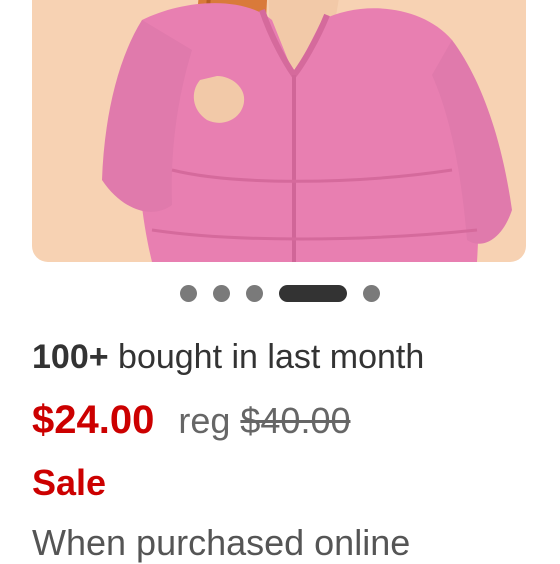 The height and width of the screenshot is (564, 560). What do you see at coordinates (221, 542) in the screenshot?
I see `purchase-note: When purchased online` at bounding box center [221, 542].